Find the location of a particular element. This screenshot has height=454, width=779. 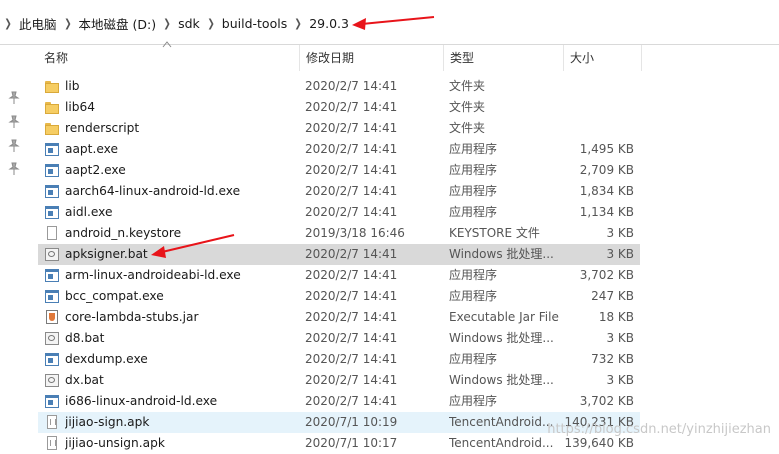

file-row: dexdump.exe 2020/2/7 14:41 应用程序 732 KB is located at coordinates (339, 359).